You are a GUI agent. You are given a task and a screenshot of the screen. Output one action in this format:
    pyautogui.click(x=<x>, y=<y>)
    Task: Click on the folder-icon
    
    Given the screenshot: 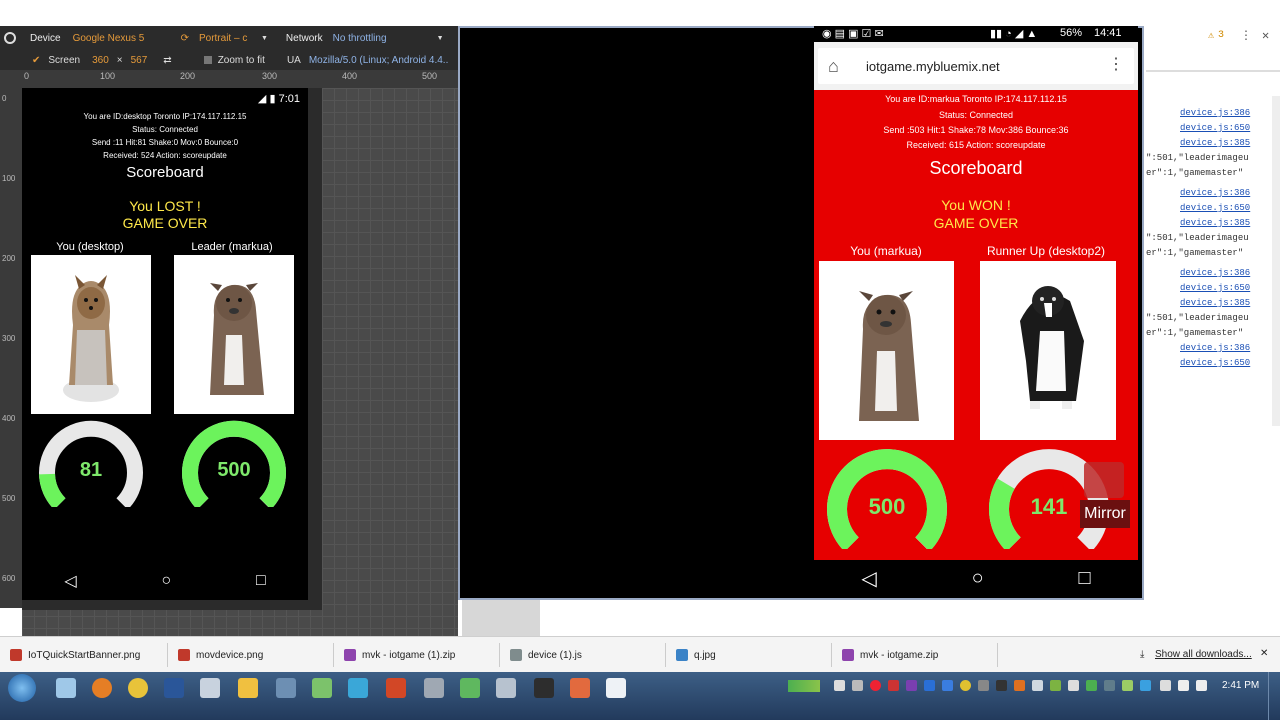 What is the action you would take?
    pyautogui.click(x=248, y=688)
    